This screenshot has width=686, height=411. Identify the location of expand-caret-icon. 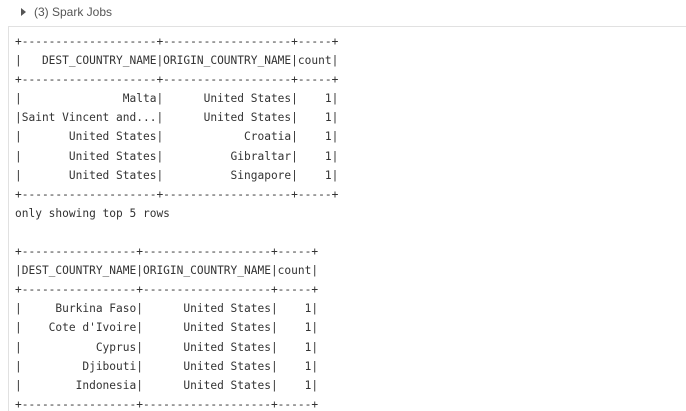
(23, 12).